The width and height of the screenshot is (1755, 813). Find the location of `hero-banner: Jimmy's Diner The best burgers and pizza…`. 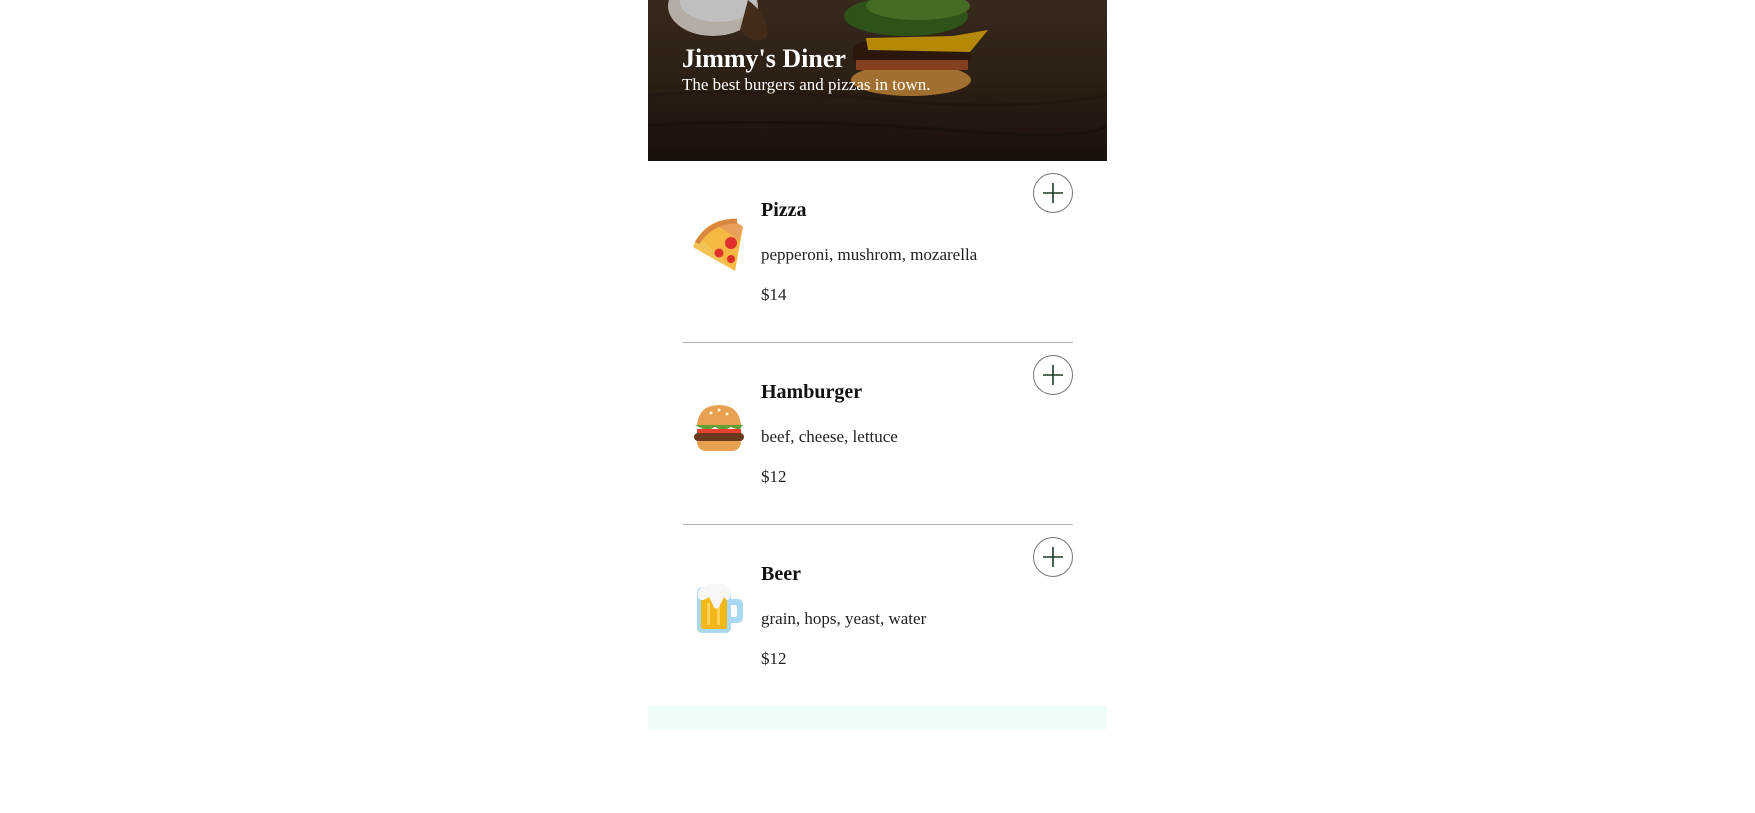

hero-banner: Jimmy's Diner The best burgers and pizza… is located at coordinates (877, 80).